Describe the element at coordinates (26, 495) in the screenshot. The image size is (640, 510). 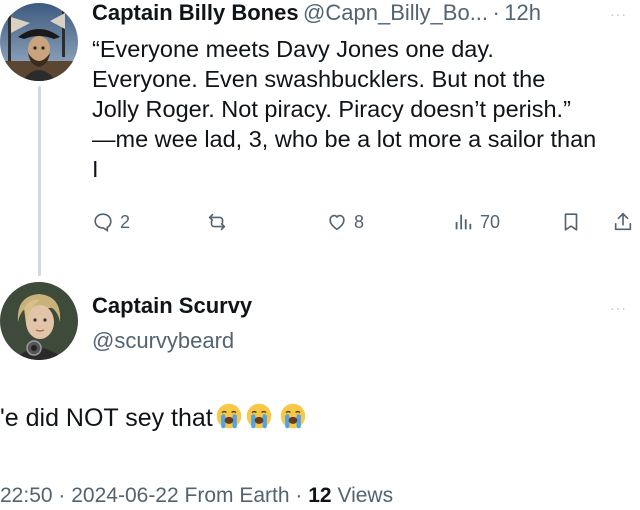
I see `reply-time: 22:50` at that location.